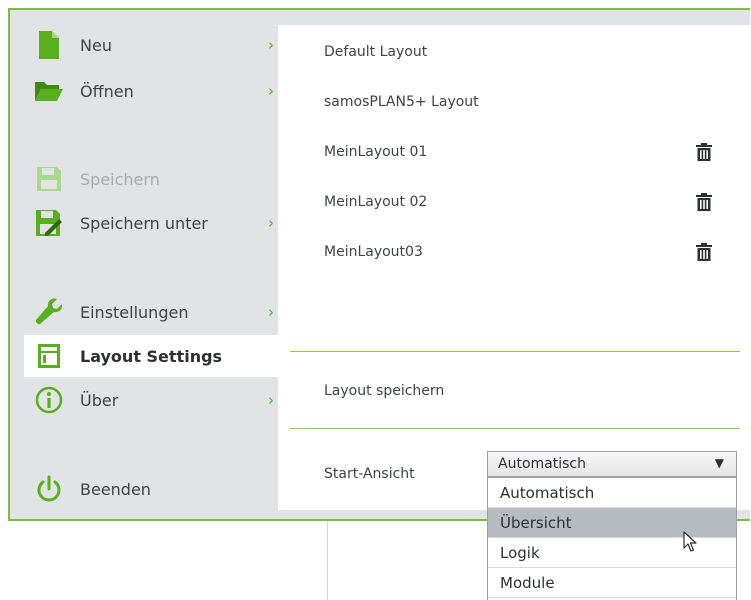  I want to click on sidebar-item-label: Neu, so click(96, 45).